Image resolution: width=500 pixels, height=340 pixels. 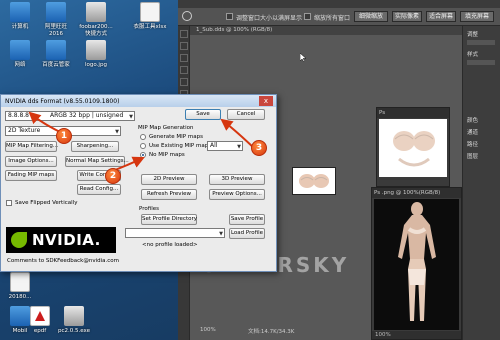 What do you see at coordinates (96, 12) in the screenshot?
I see `foobar-icon` at bounding box center [96, 12].